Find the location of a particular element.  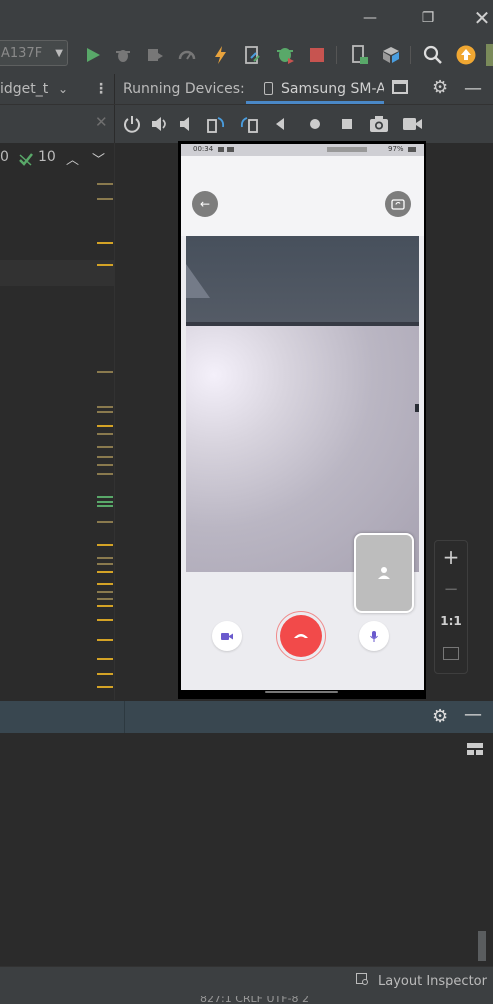

zoom-in-button: + is located at coordinates (451, 557).